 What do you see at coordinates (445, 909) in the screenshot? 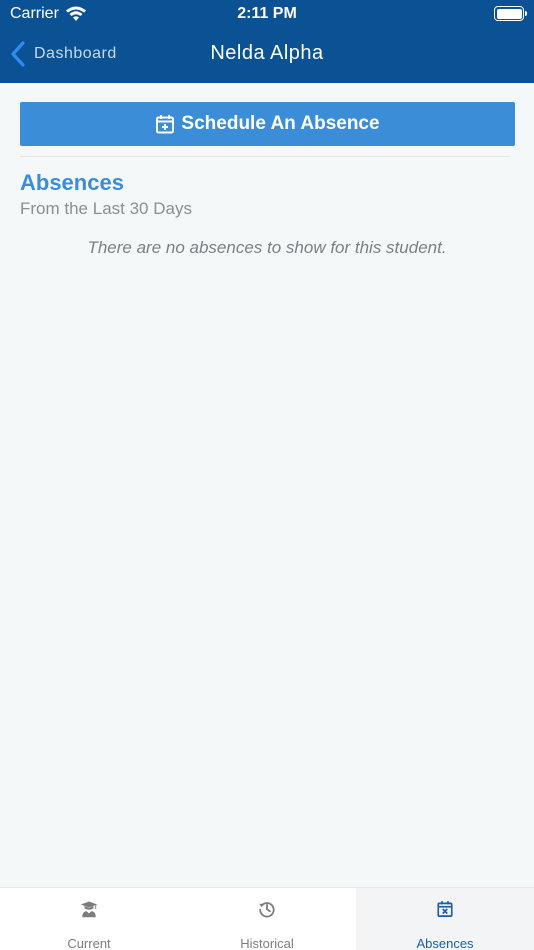
I see `calendar-x-icon` at bounding box center [445, 909].